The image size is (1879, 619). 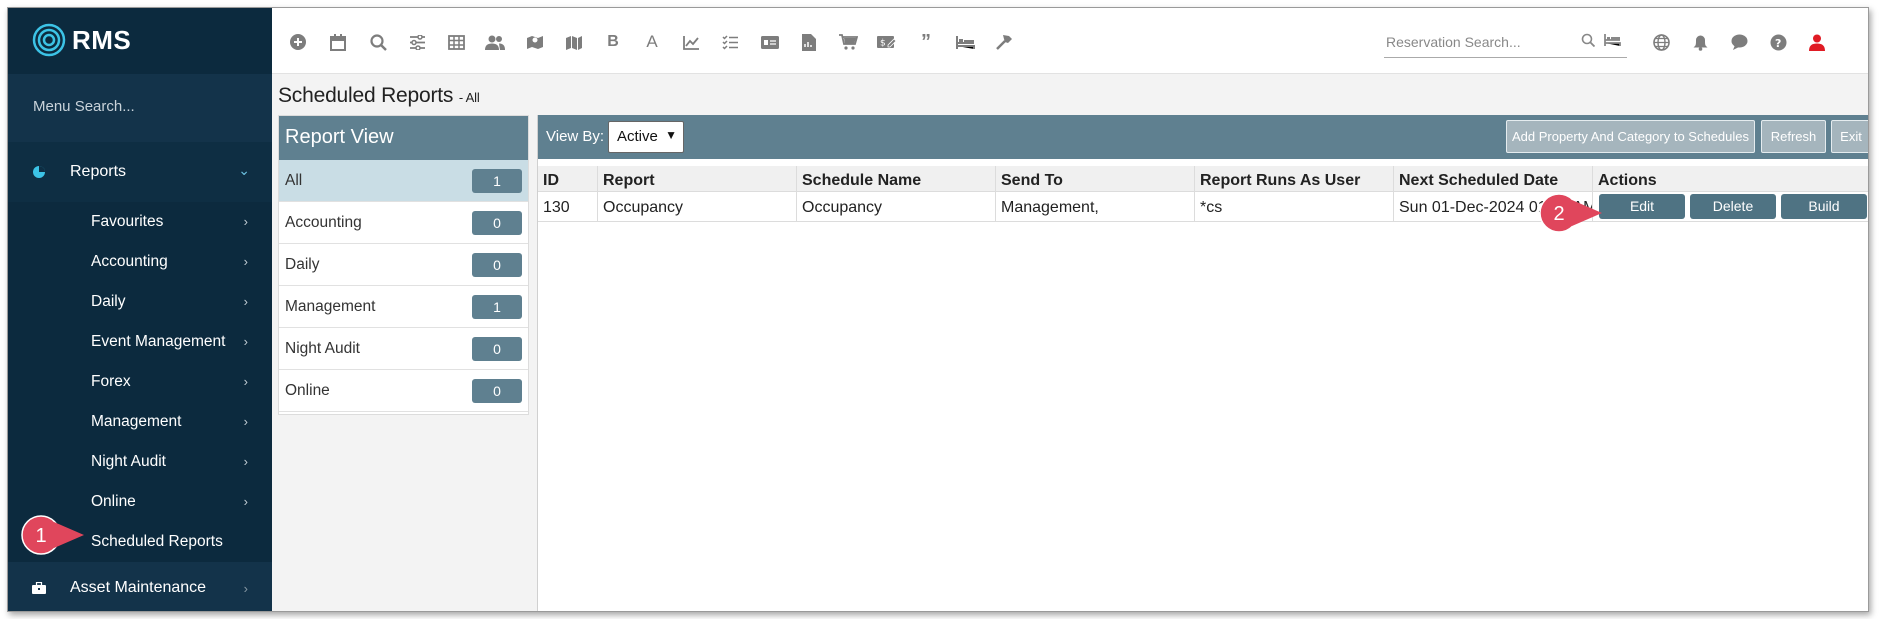 I want to click on report-view-item-accounting: Accounting 0, so click(x=403, y=223).